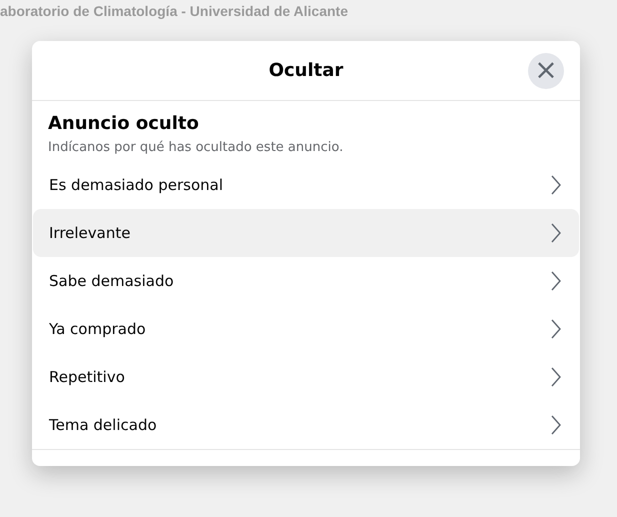 The height and width of the screenshot is (517, 617). What do you see at coordinates (306, 70) in the screenshot?
I see `dialog-title: Ocultar` at bounding box center [306, 70].